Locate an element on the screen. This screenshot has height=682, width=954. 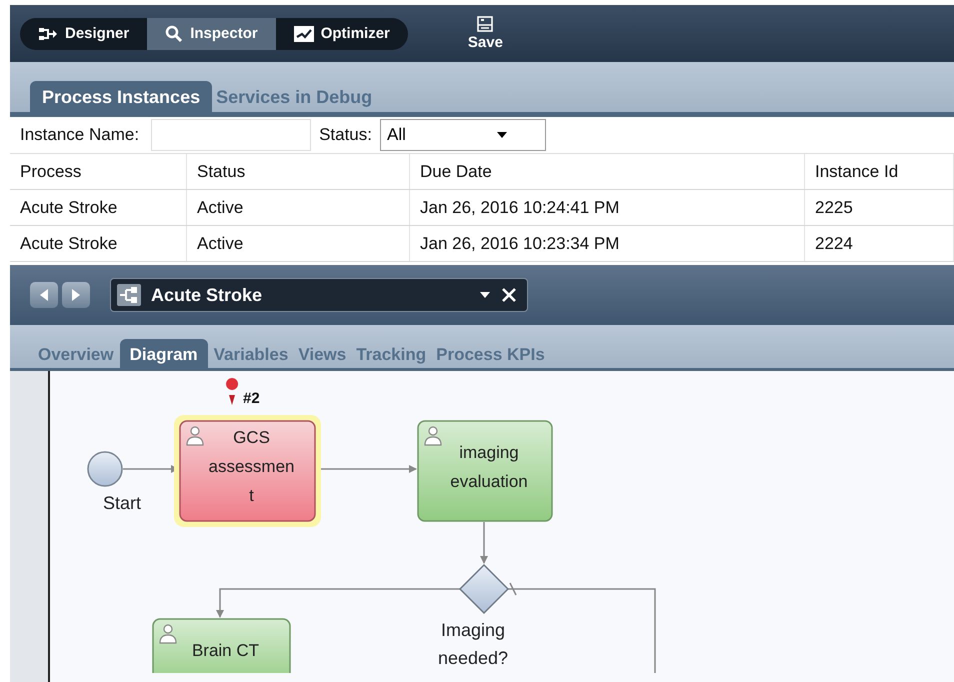
right-arrow-icon is located at coordinates (76, 295).